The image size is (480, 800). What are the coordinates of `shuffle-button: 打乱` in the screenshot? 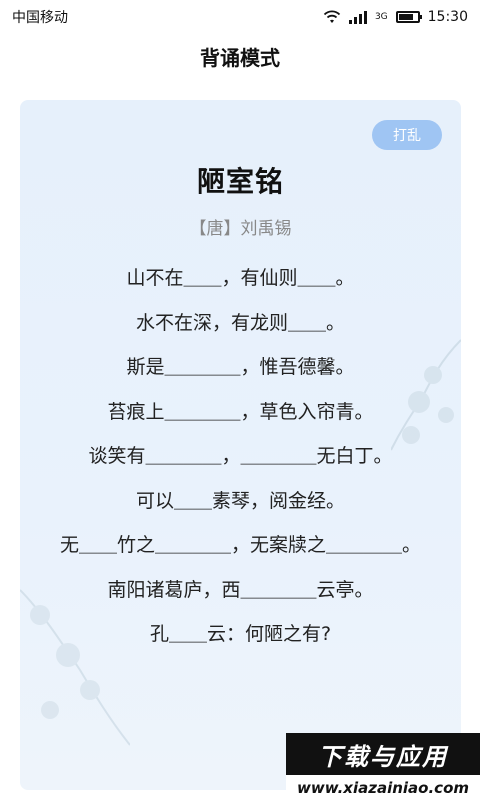 It's located at (407, 135).